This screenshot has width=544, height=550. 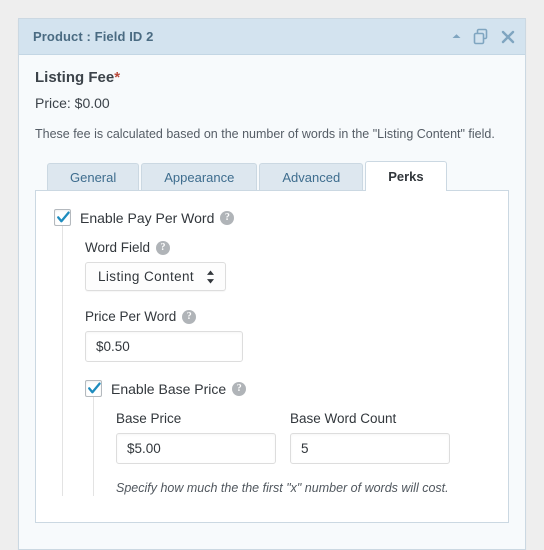 What do you see at coordinates (196, 449) in the screenshot?
I see `base-price-input` at bounding box center [196, 449].